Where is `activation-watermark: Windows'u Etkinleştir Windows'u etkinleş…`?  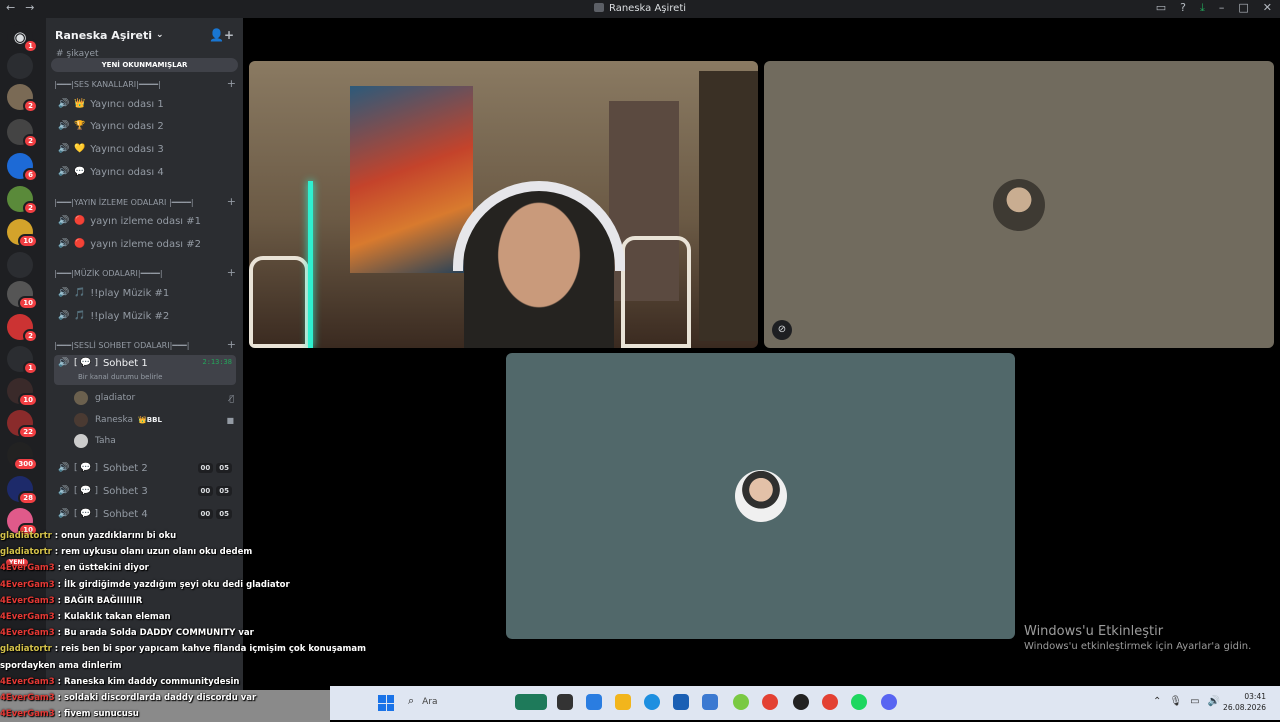
activation-watermark: Windows'u Etkinleştir Windows'u etkinleş… is located at coordinates (1137, 638).